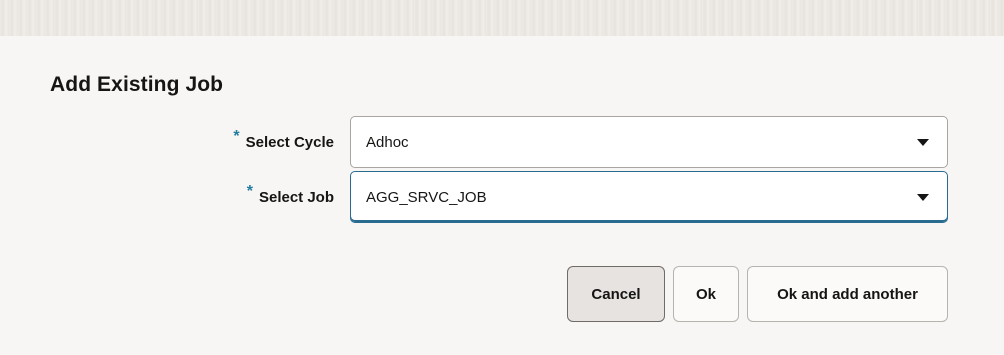  I want to click on select-cycle-label: * Select Cycle, so click(283, 143).